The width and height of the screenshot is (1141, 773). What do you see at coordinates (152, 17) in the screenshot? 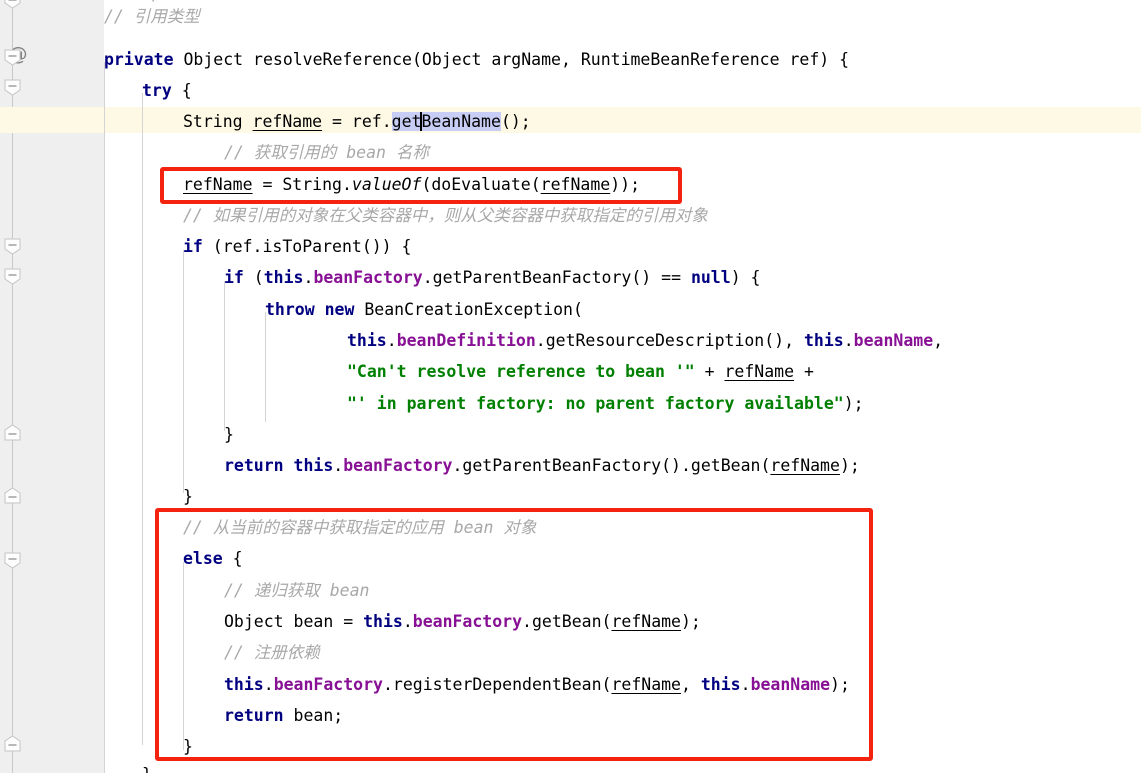
I see `code-line-comment: // 引用类型` at bounding box center [152, 17].